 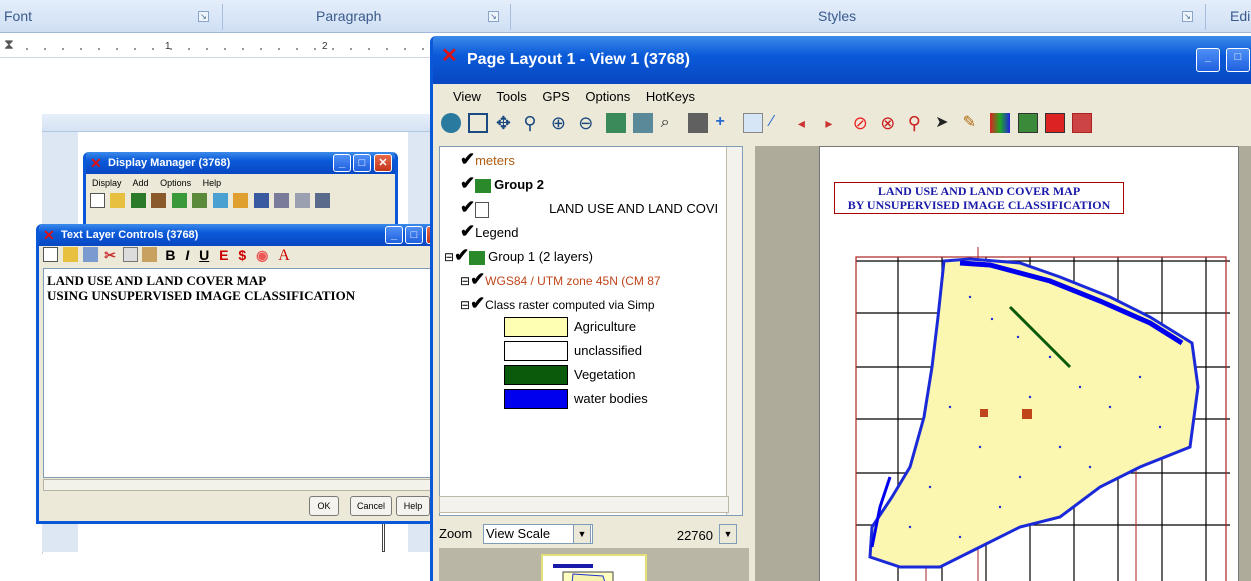 I want to click on cancel-button: Cancel, so click(x=371, y=506).